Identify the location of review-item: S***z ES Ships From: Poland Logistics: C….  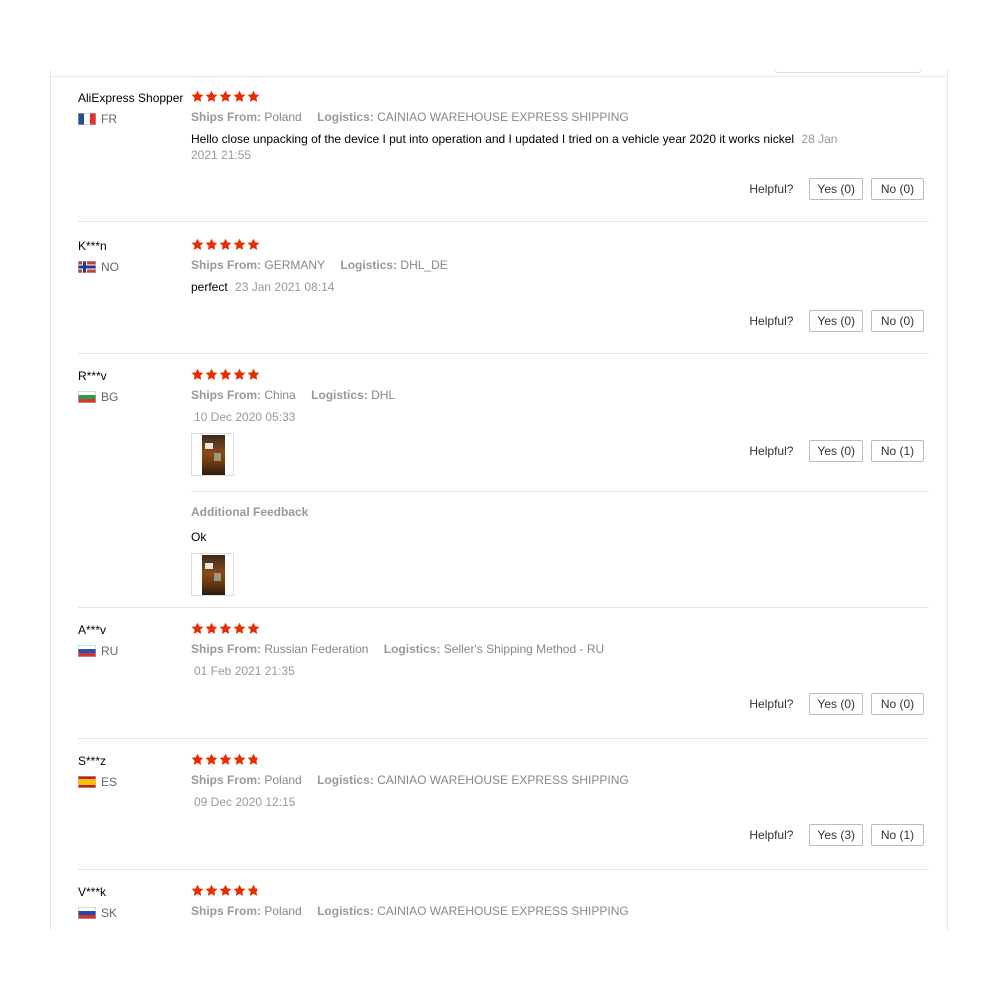
(503, 804).